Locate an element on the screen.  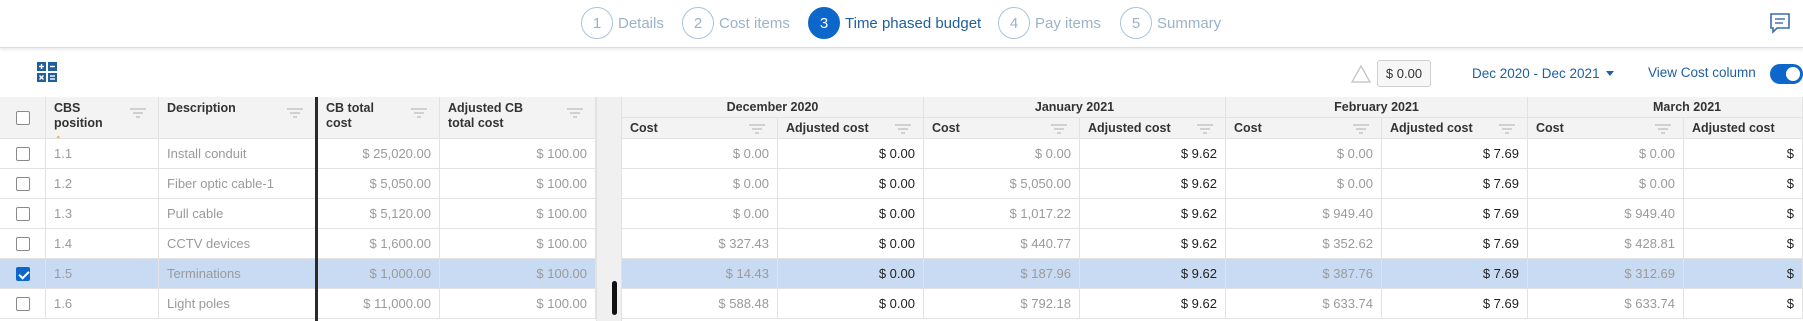
cb-total-cost-value: $ 25,020.00 is located at coordinates (396, 153).